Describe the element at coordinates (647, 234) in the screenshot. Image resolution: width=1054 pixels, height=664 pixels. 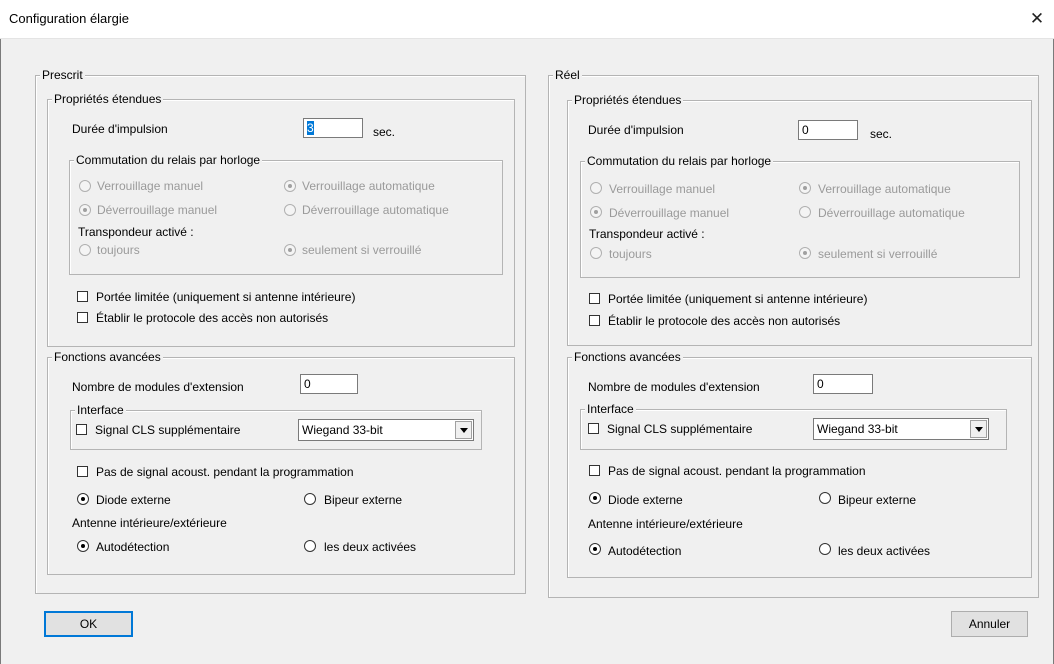
I see `transponder-label: Transpondeur activé :` at that location.